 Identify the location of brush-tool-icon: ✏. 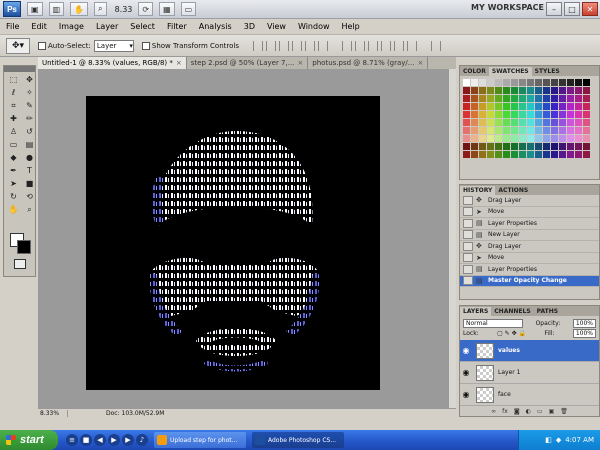
(29, 119).